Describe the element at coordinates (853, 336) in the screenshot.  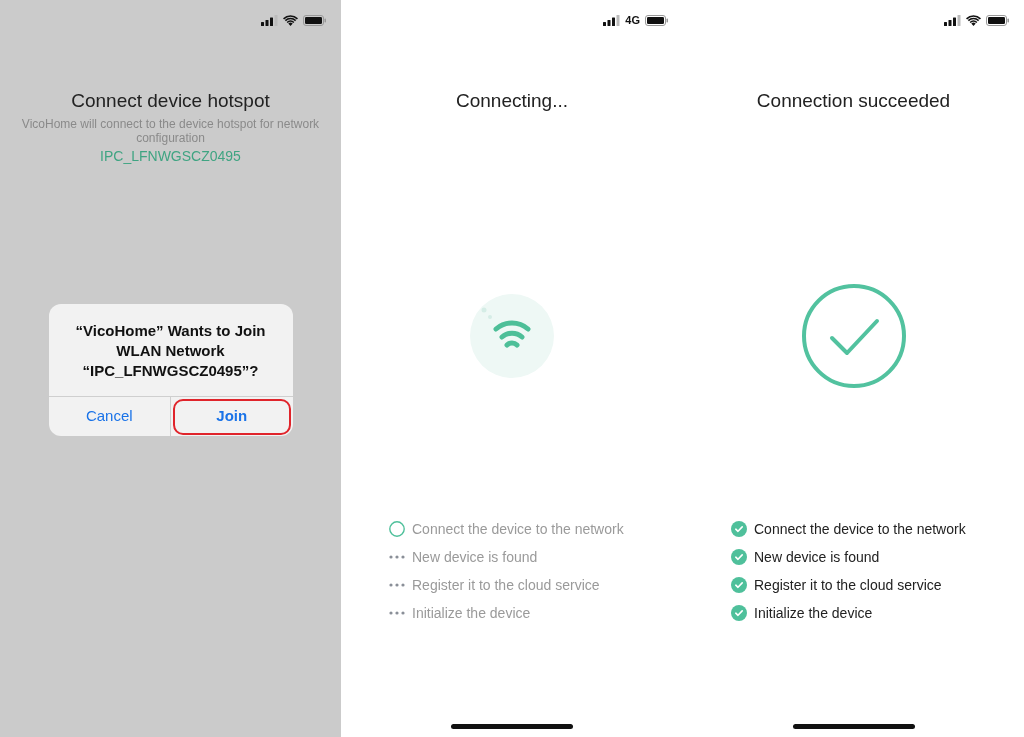
I see `success-check-icon` at that location.